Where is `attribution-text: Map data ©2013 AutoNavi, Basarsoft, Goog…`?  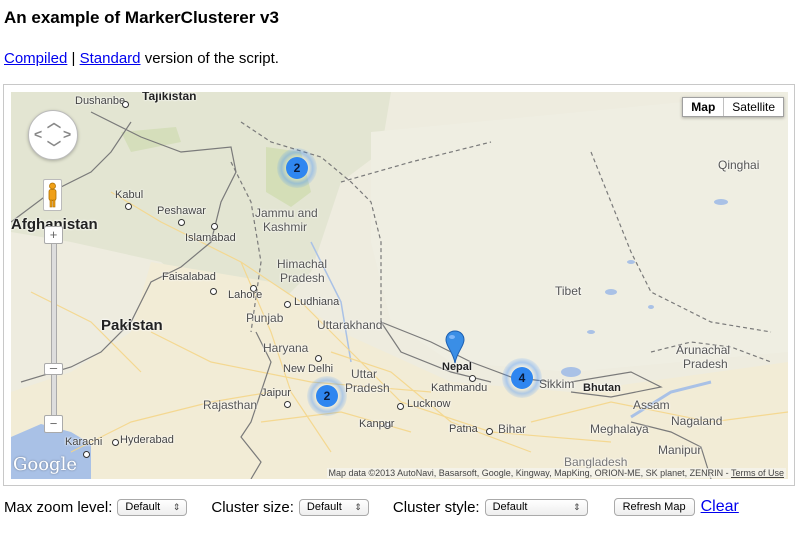 attribution-text: Map data ©2013 AutoNavi, Basarsoft, Goog… is located at coordinates (528, 473).